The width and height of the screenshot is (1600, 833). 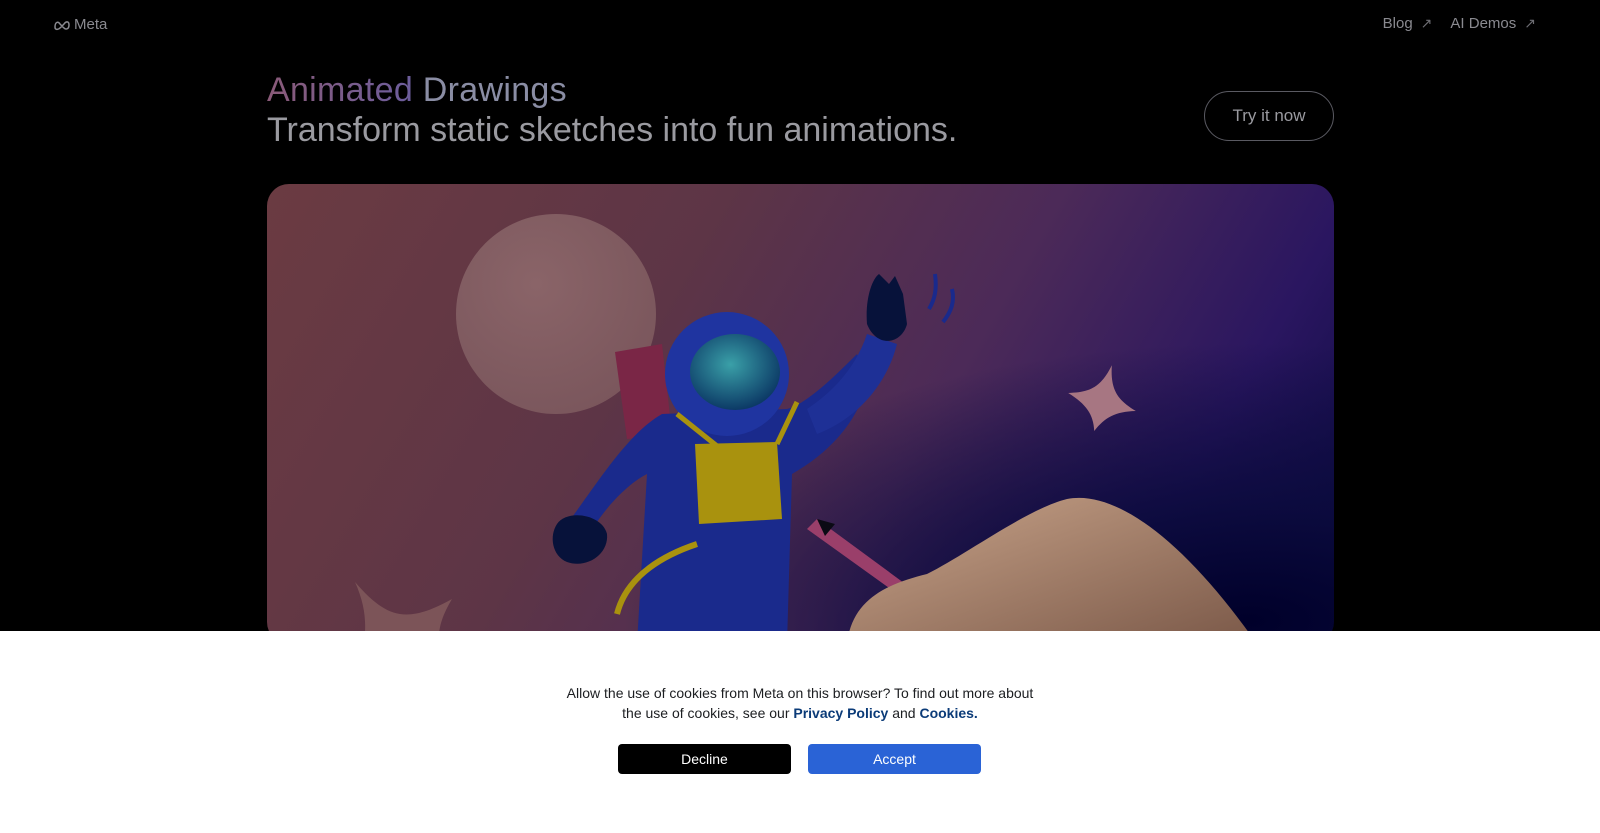 I want to click on astronaut-arm, so click(x=852, y=384).